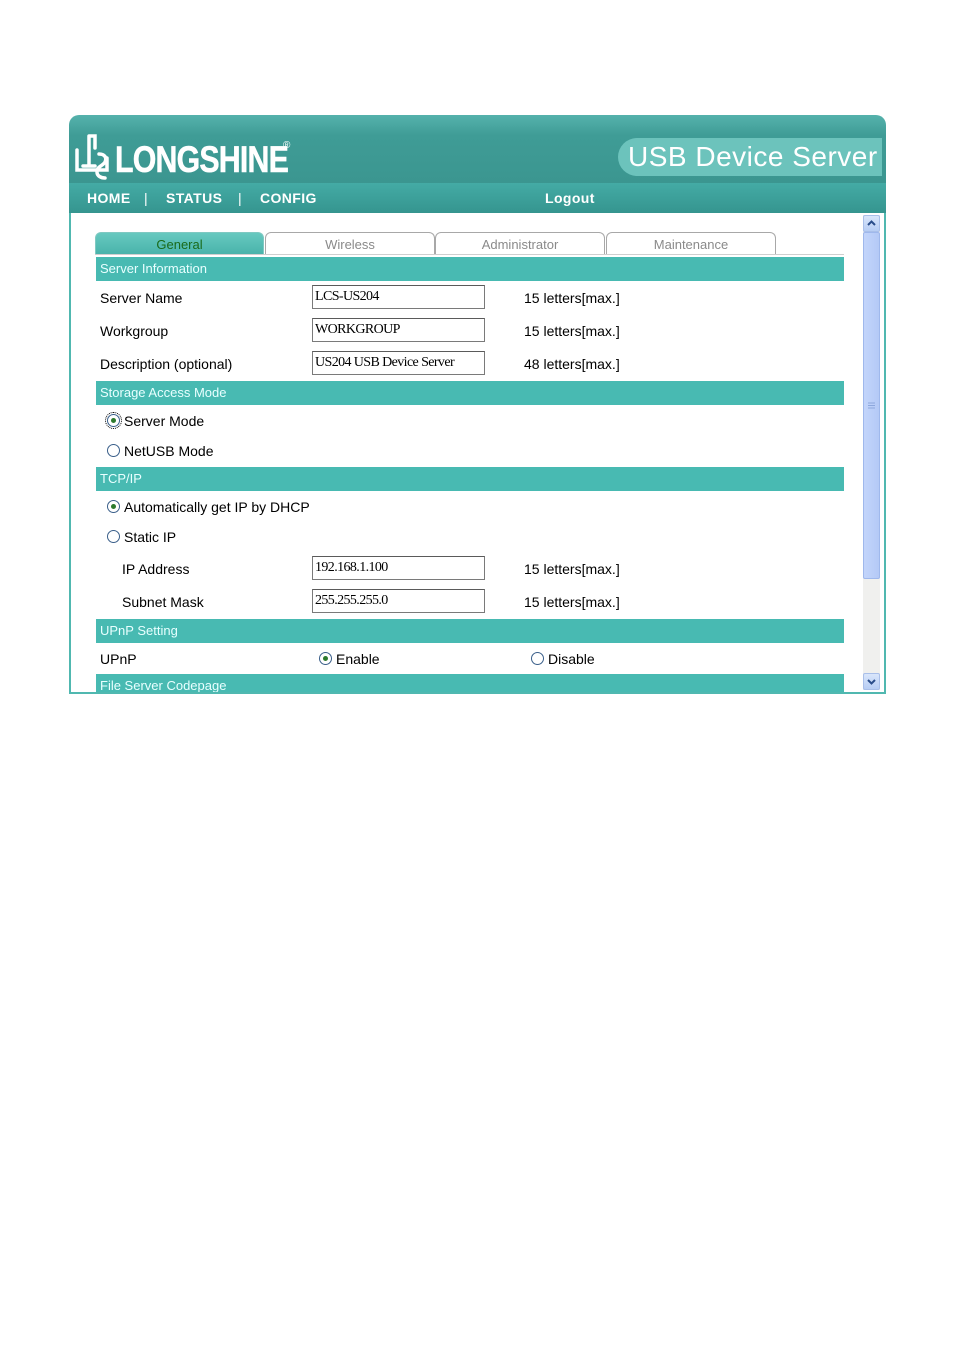  I want to click on server-mode-label: Server Mode, so click(164, 421).